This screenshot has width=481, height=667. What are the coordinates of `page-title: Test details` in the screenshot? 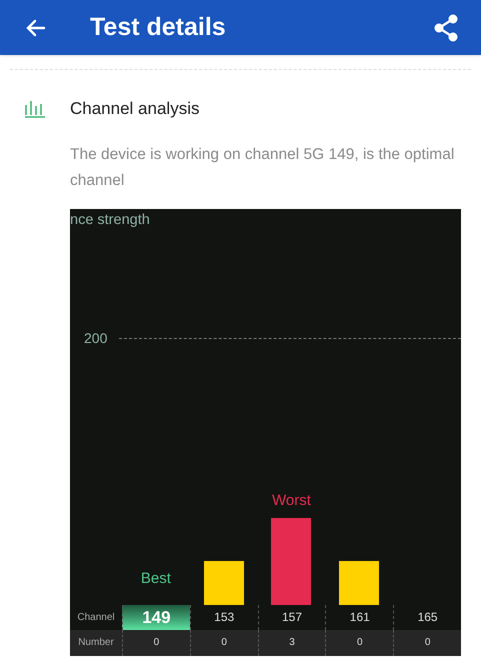 It's located at (158, 27).